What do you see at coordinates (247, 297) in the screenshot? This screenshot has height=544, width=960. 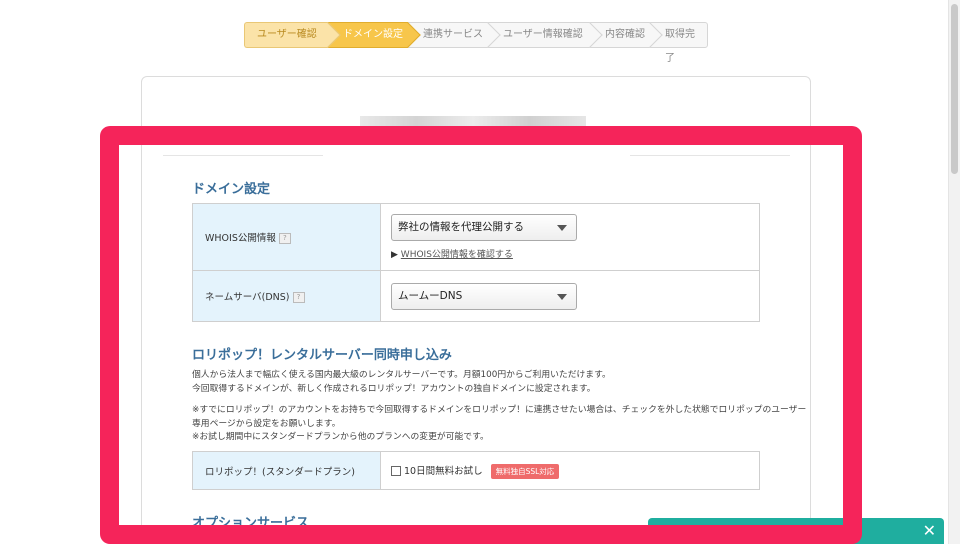 I see `nameserver-label: ネームサーバ(DNS)` at bounding box center [247, 297].